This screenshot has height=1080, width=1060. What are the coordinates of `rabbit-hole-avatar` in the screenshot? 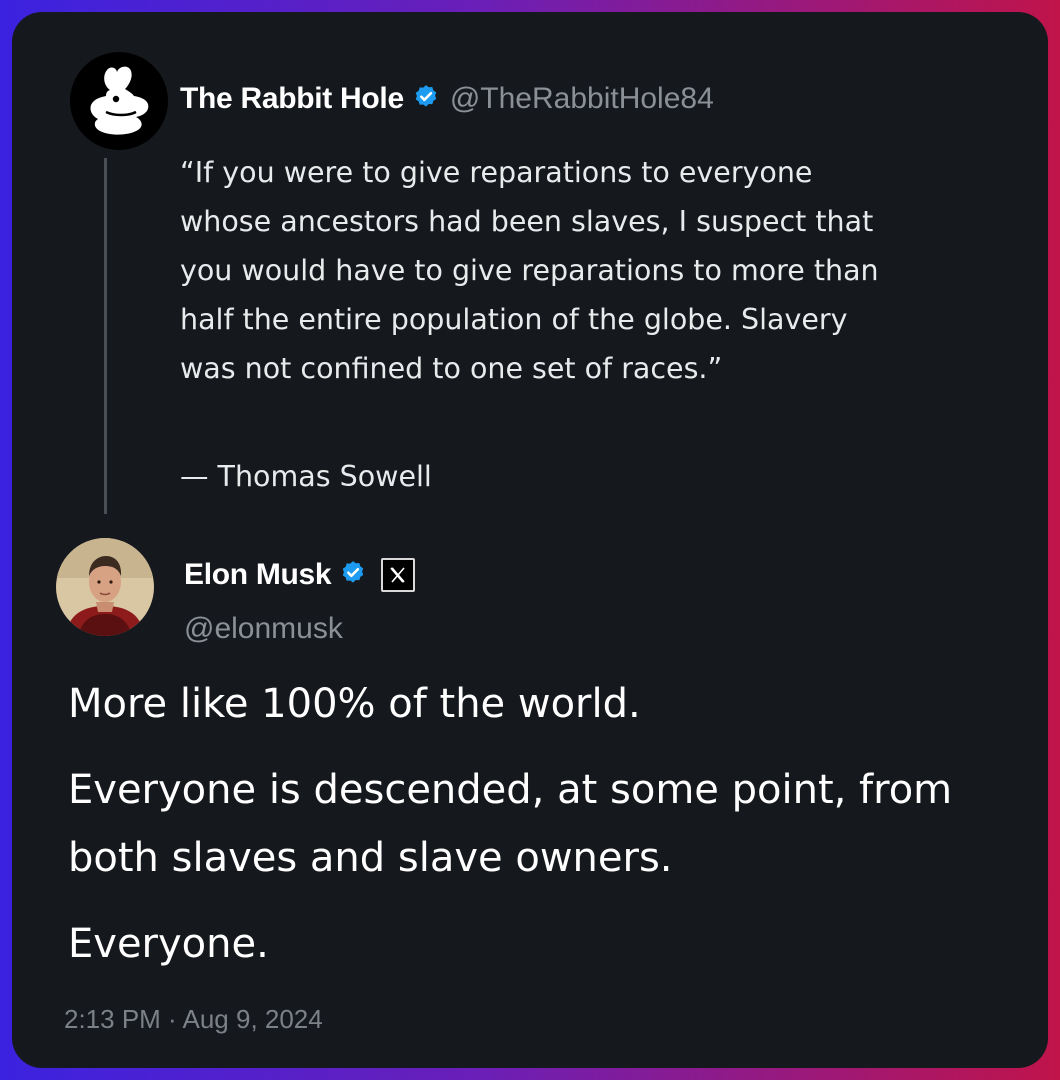 It's located at (119, 101).